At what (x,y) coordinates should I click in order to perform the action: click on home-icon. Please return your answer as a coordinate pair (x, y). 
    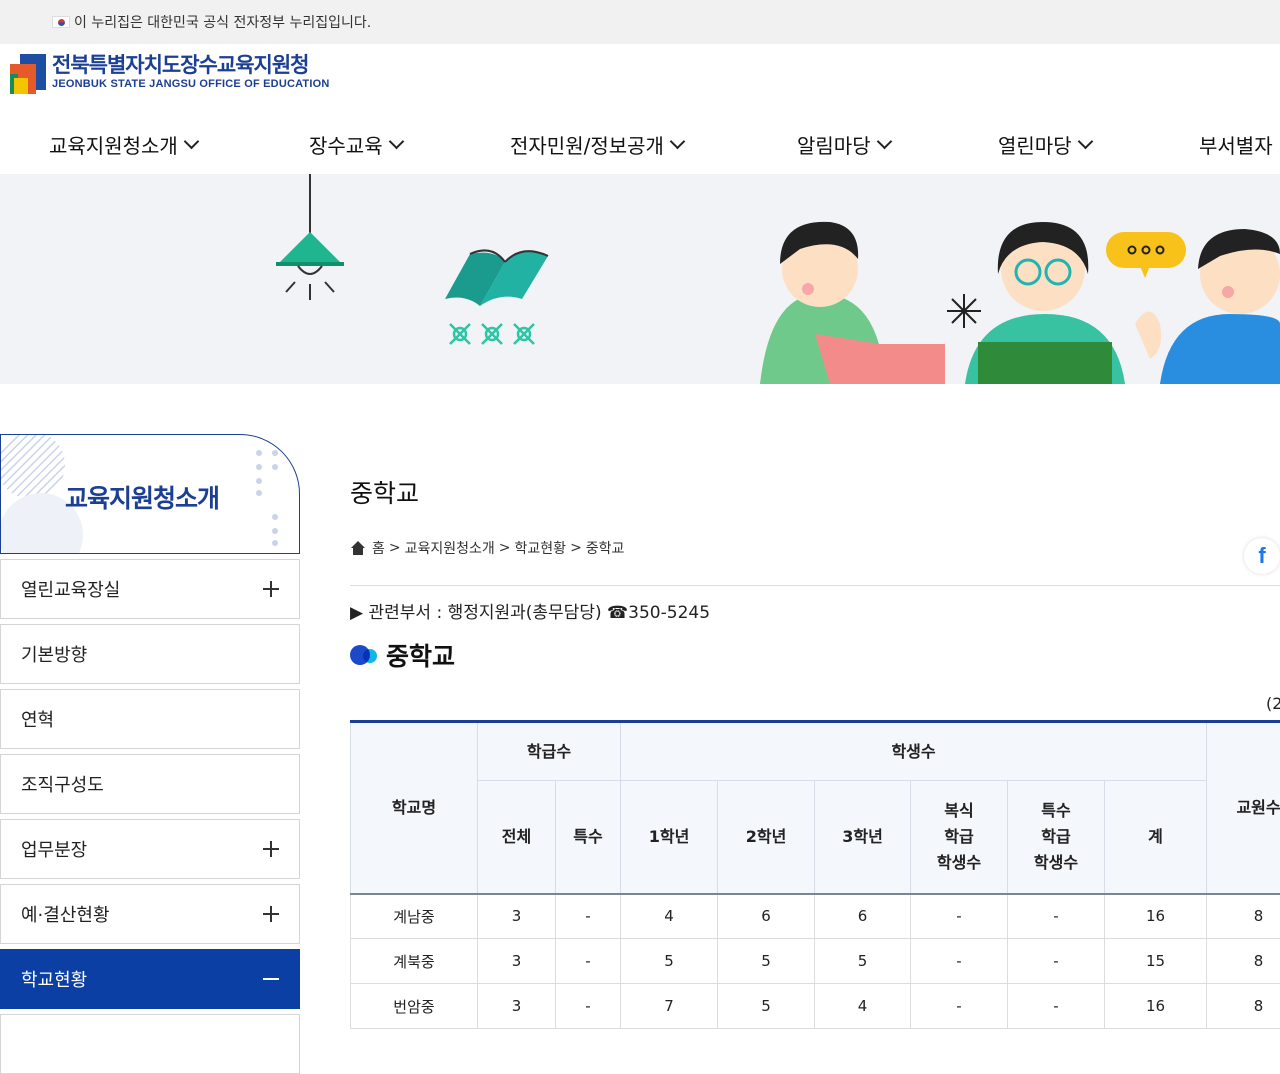
    Looking at the image, I should click on (358, 548).